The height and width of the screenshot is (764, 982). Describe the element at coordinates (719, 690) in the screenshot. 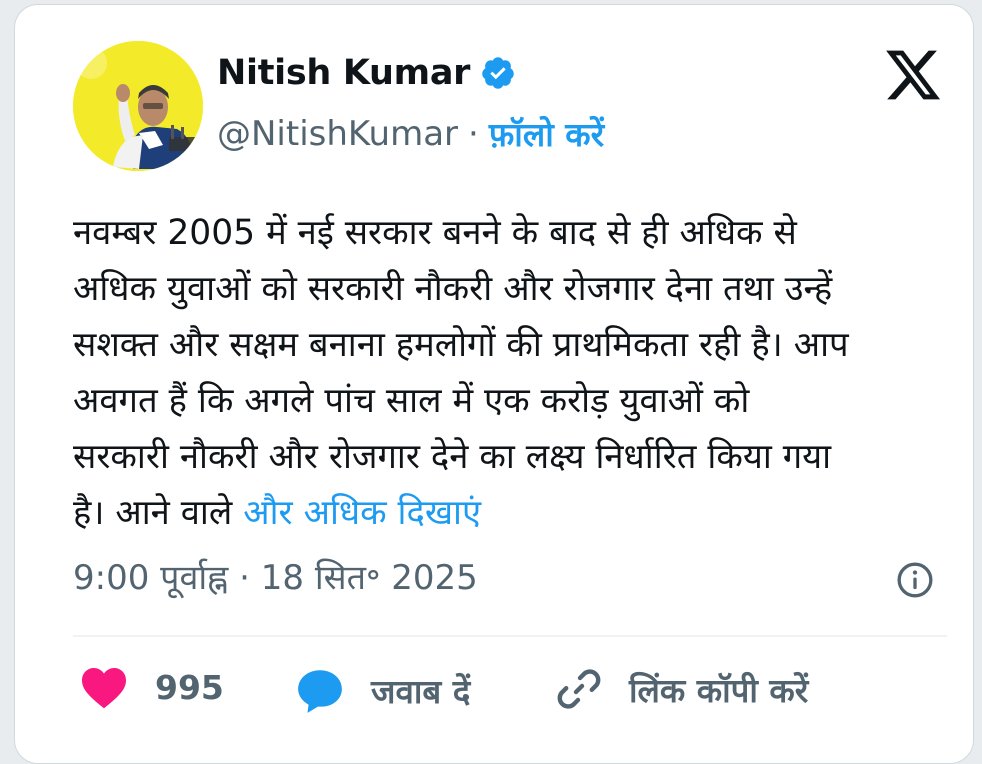

I see `copy-link-label: लिंक कॉपी करें` at that location.